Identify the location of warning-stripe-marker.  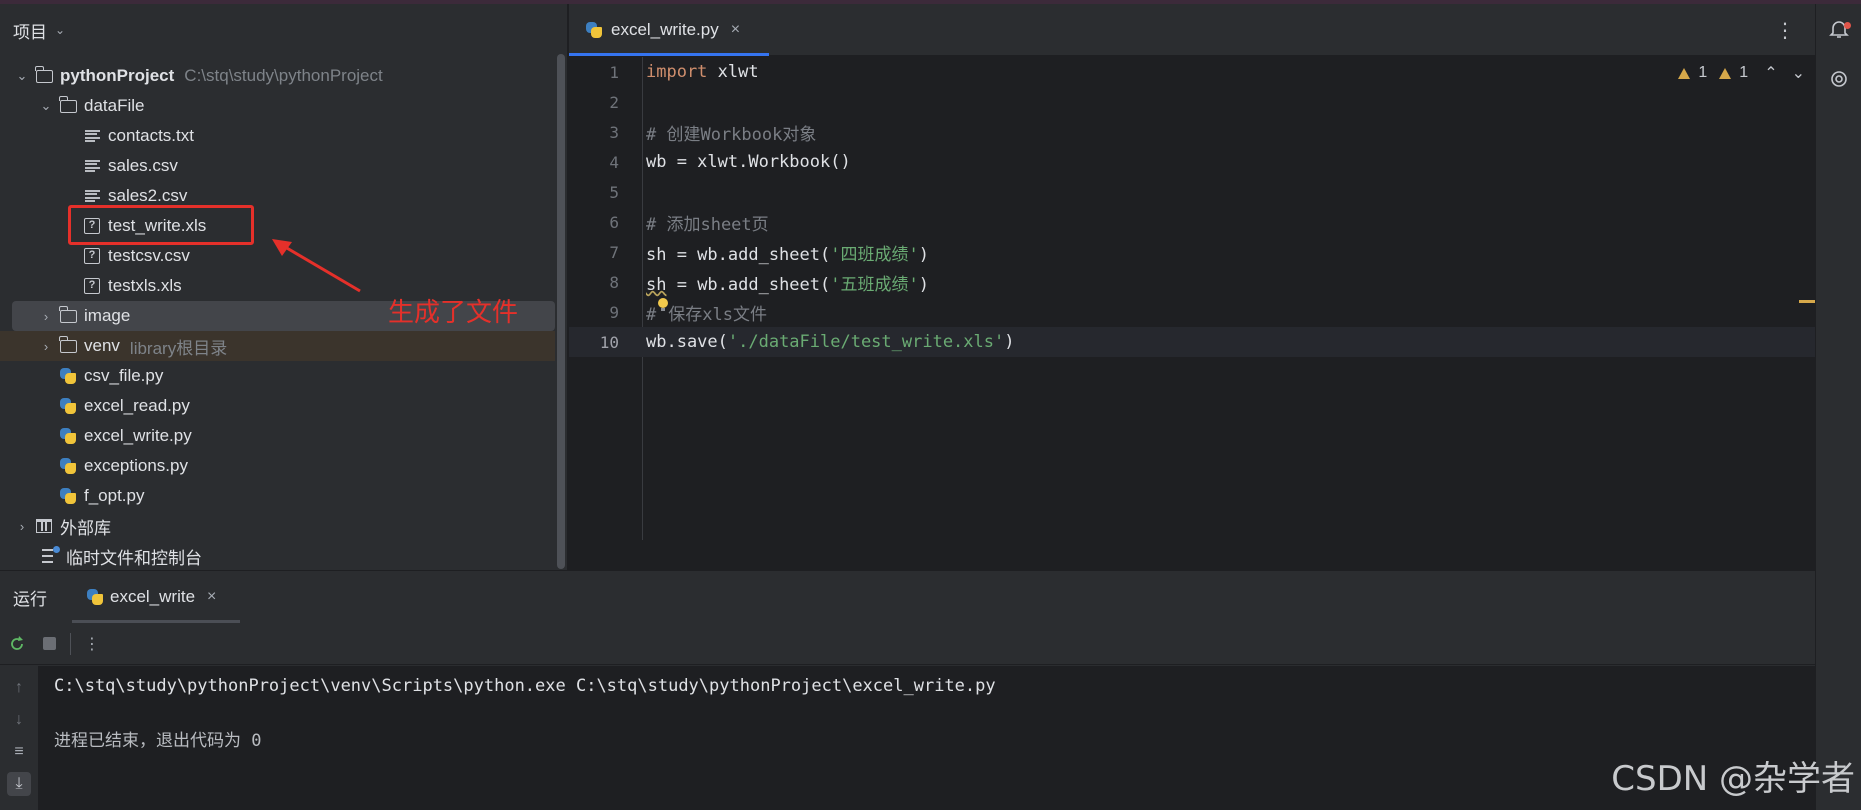
(1807, 301).